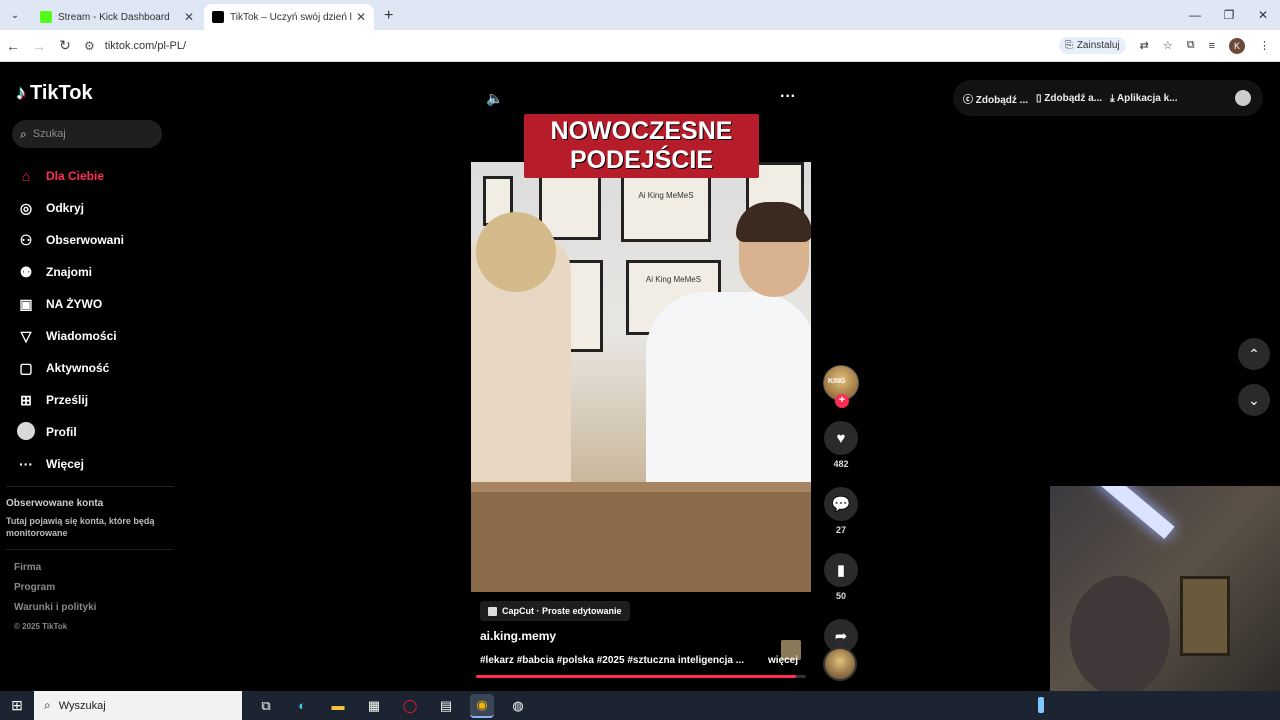 The image size is (1280, 720). I want to click on obs-icon: ◍, so click(518, 706).